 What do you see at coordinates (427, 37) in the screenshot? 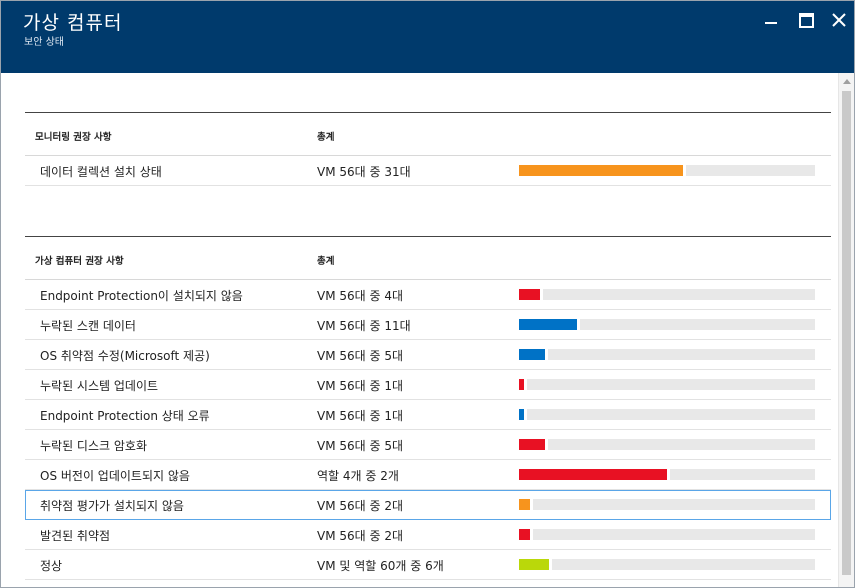
I see `title-bar: 가상 컴퓨터 보안 상태` at bounding box center [427, 37].